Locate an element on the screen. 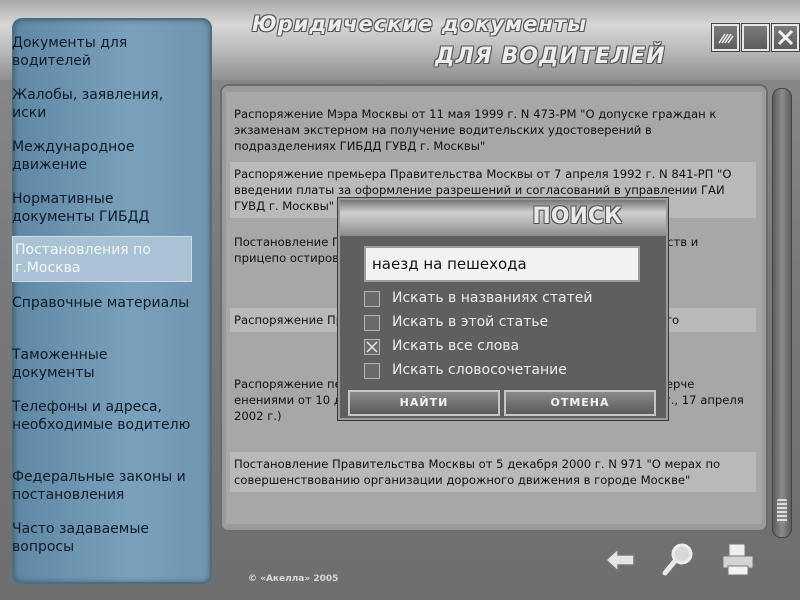 This screenshot has width=800, height=600. option-search-article: Искать в этой статье is located at coordinates (504, 323).